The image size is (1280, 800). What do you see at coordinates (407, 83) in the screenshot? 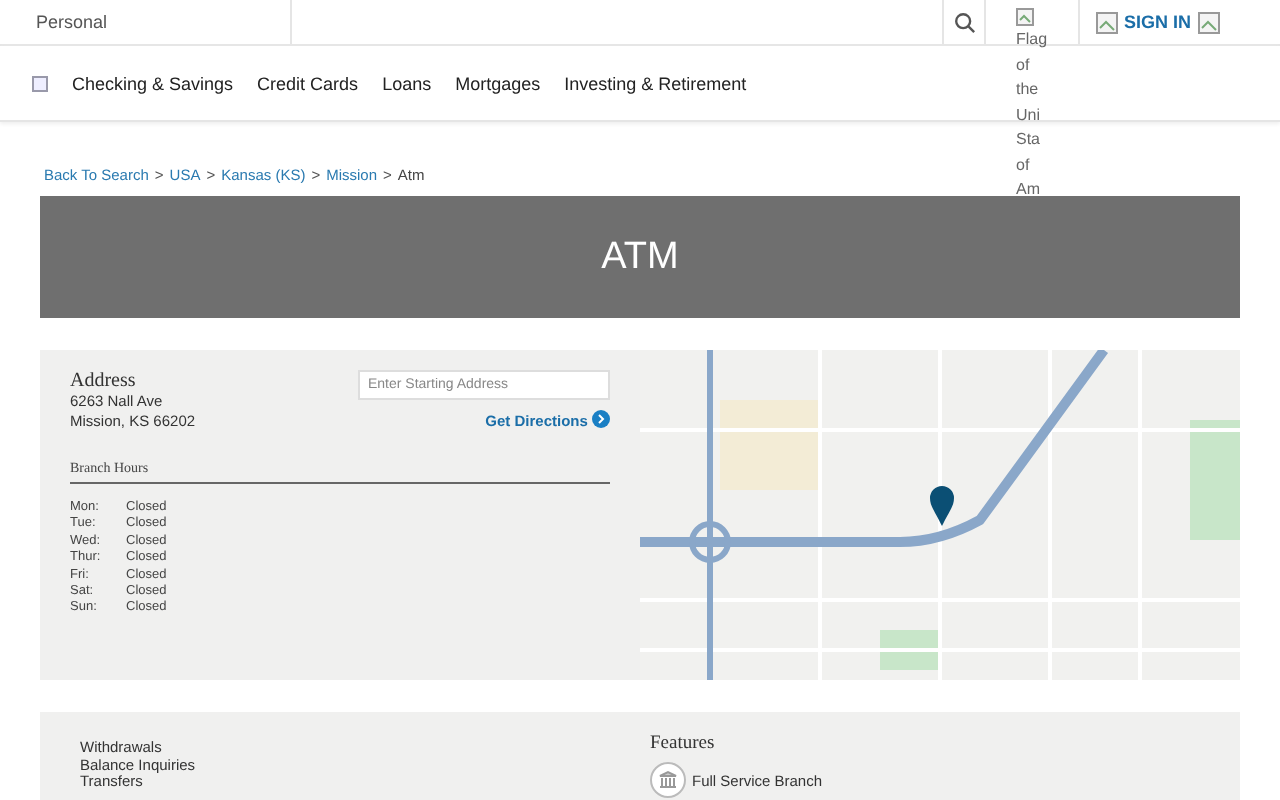
I see `nav-link: Loans` at bounding box center [407, 83].